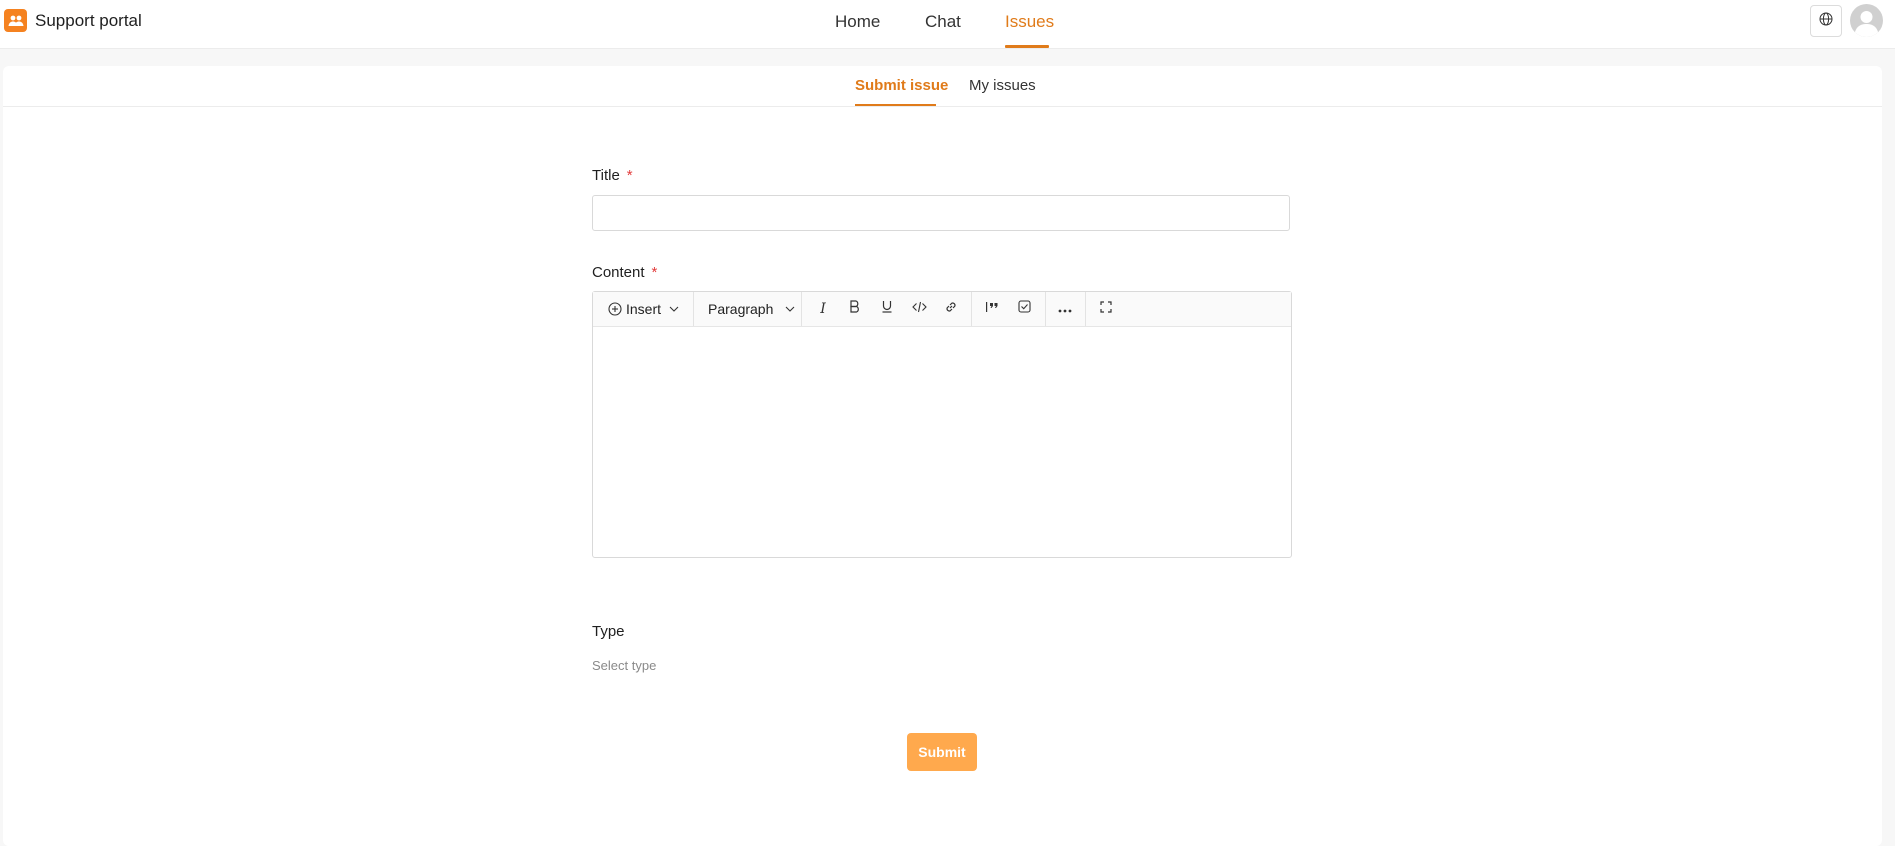  I want to click on content-label-text: Content, so click(618, 272).